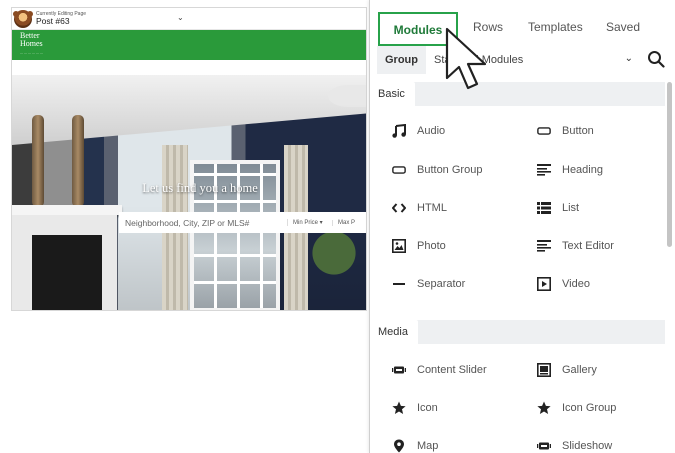  I want to click on group-title: Basic, so click(392, 94).